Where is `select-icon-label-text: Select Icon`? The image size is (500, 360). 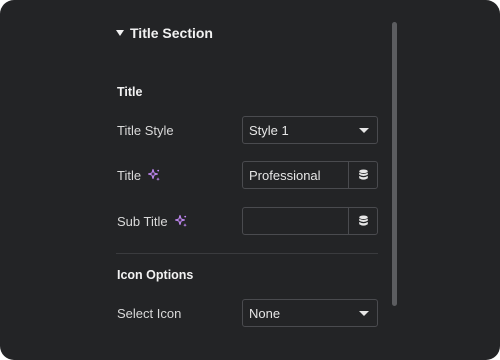
select-icon-label-text: Select Icon is located at coordinates (149, 313).